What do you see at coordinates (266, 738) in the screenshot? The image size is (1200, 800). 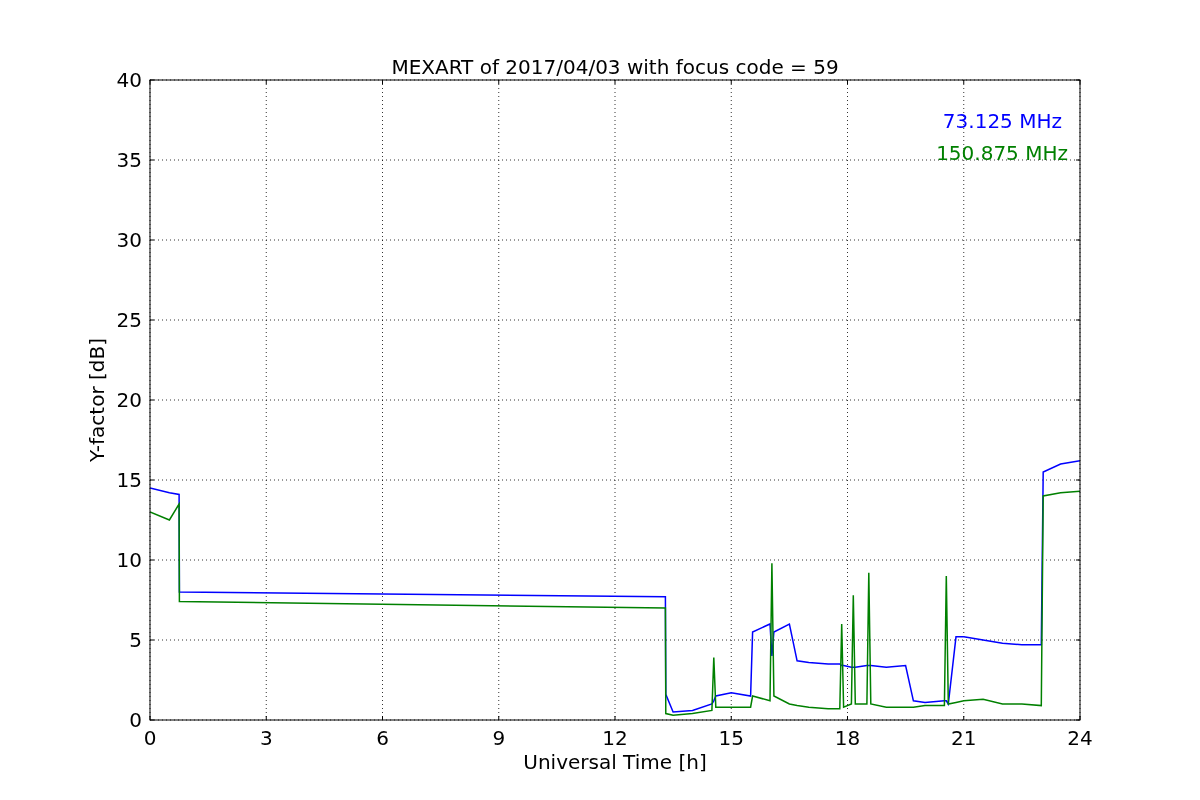 I see `x-tick-label: 3` at bounding box center [266, 738].